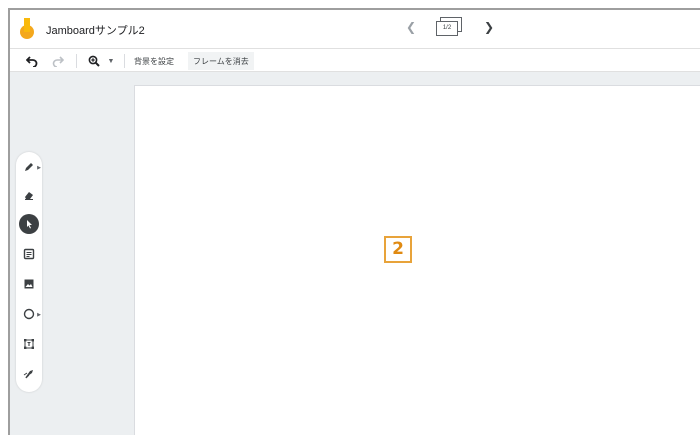 Image resolution: width=700 pixels, height=435 pixels. I want to click on laser-icon, so click(28, 374).